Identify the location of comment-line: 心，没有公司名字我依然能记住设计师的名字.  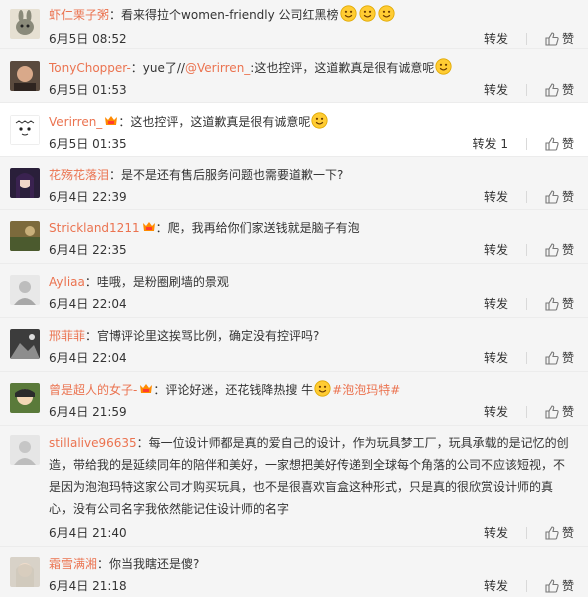
(313, 509).